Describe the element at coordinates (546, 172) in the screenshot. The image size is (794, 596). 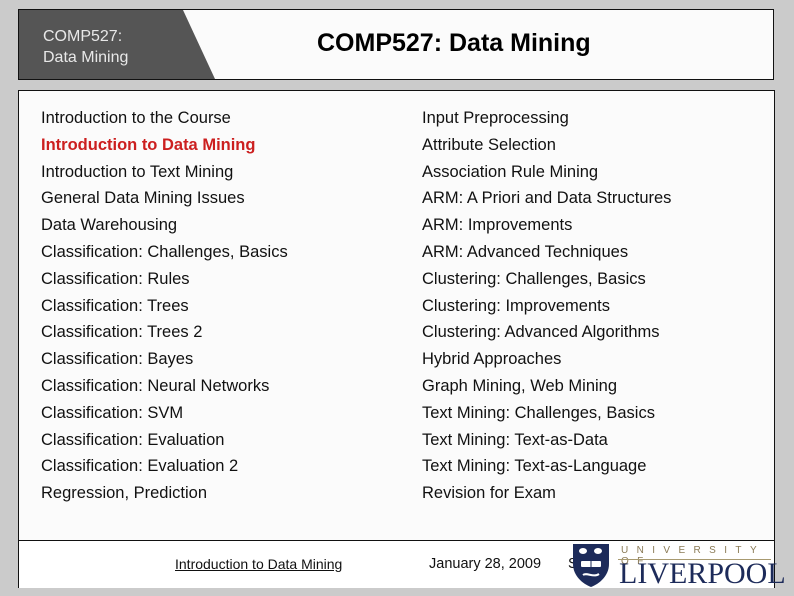
I see `topic-item: Association Rule Mining` at that location.